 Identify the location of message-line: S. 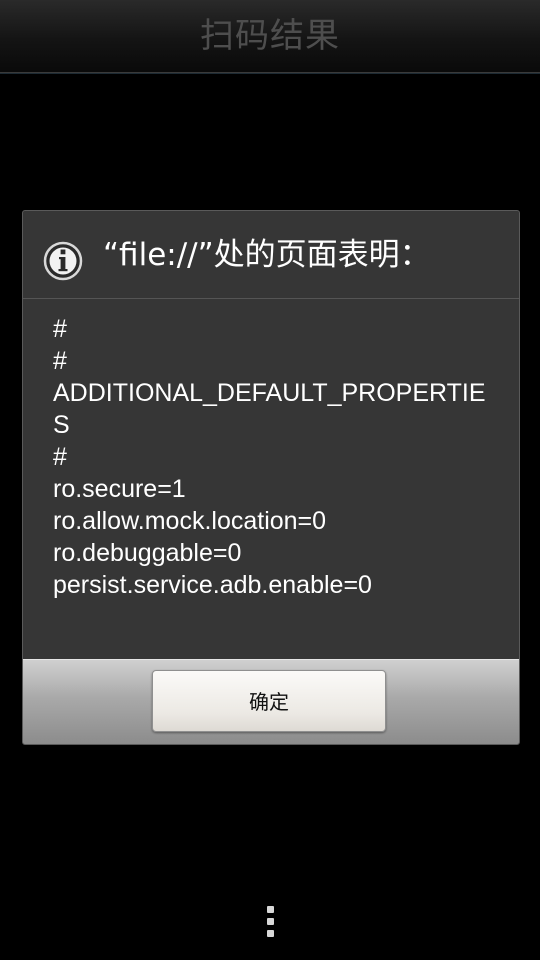
(61, 425).